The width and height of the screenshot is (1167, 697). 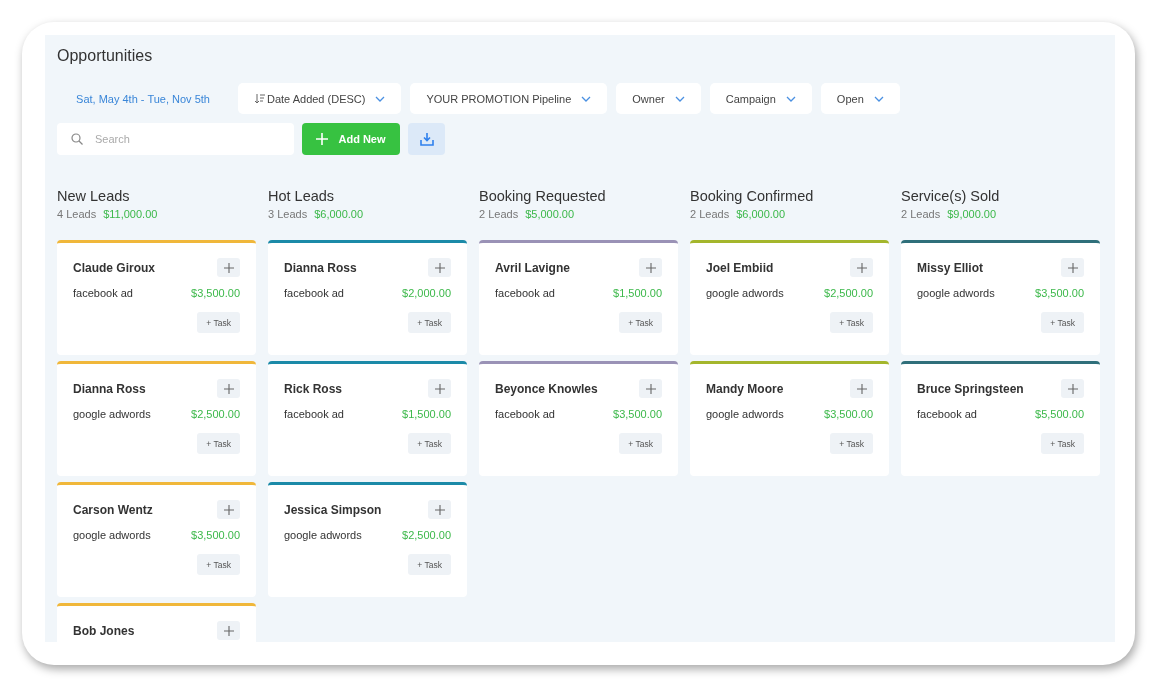 I want to click on column-title: Service(s) Sold, so click(x=951, y=196).